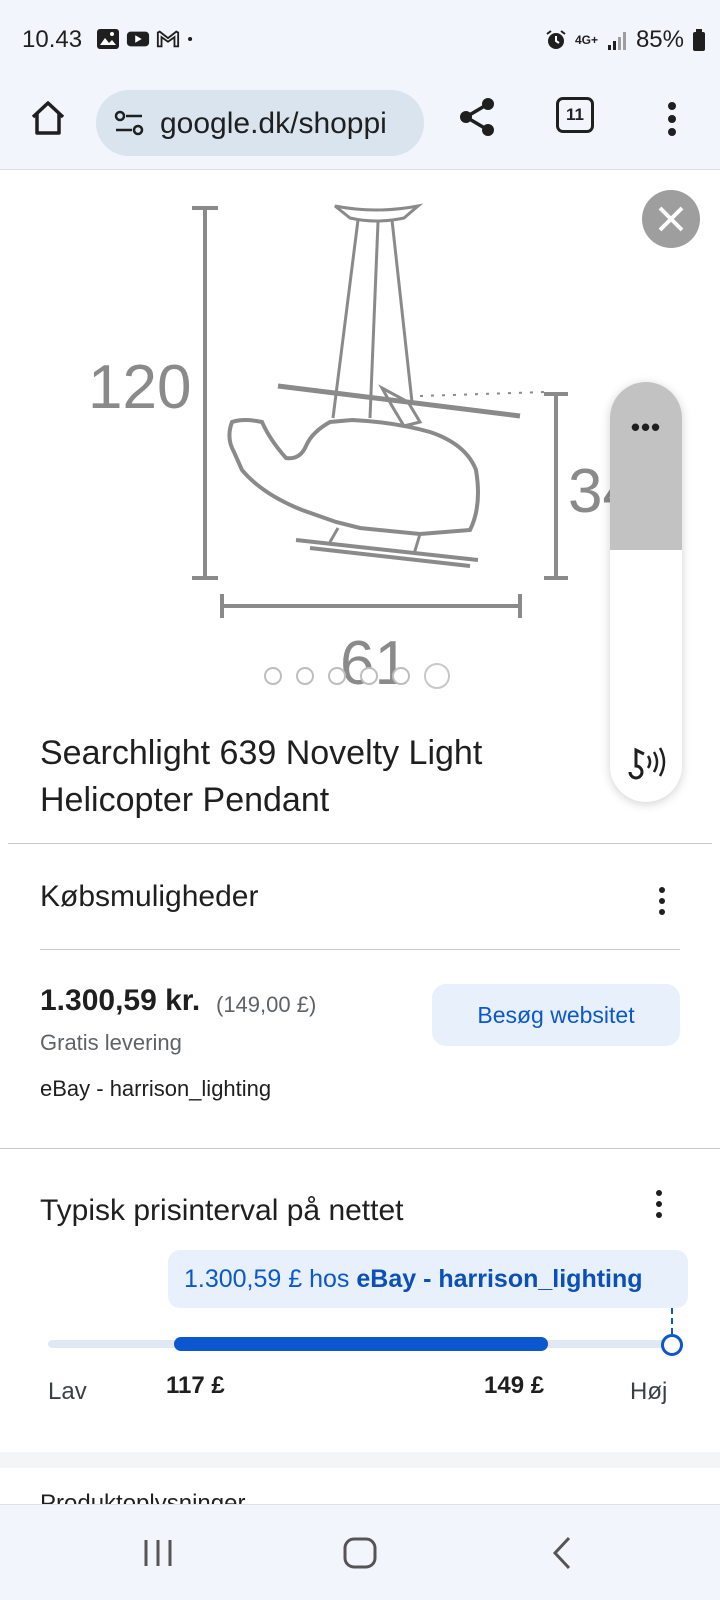  What do you see at coordinates (273, 124) in the screenshot?
I see `url-text: google.dk/shoppi` at bounding box center [273, 124].